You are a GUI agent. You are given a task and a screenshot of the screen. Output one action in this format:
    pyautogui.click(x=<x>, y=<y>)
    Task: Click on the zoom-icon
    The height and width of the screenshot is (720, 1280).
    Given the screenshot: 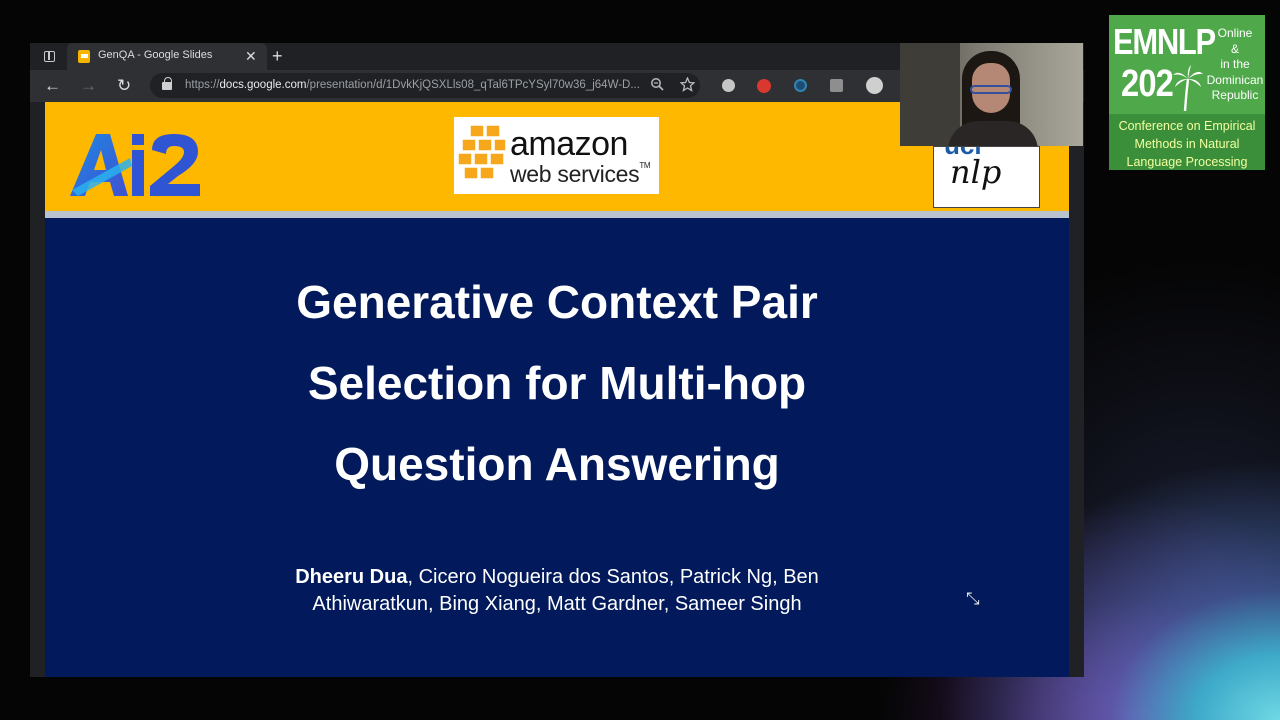 What is the action you would take?
    pyautogui.click(x=657, y=86)
    